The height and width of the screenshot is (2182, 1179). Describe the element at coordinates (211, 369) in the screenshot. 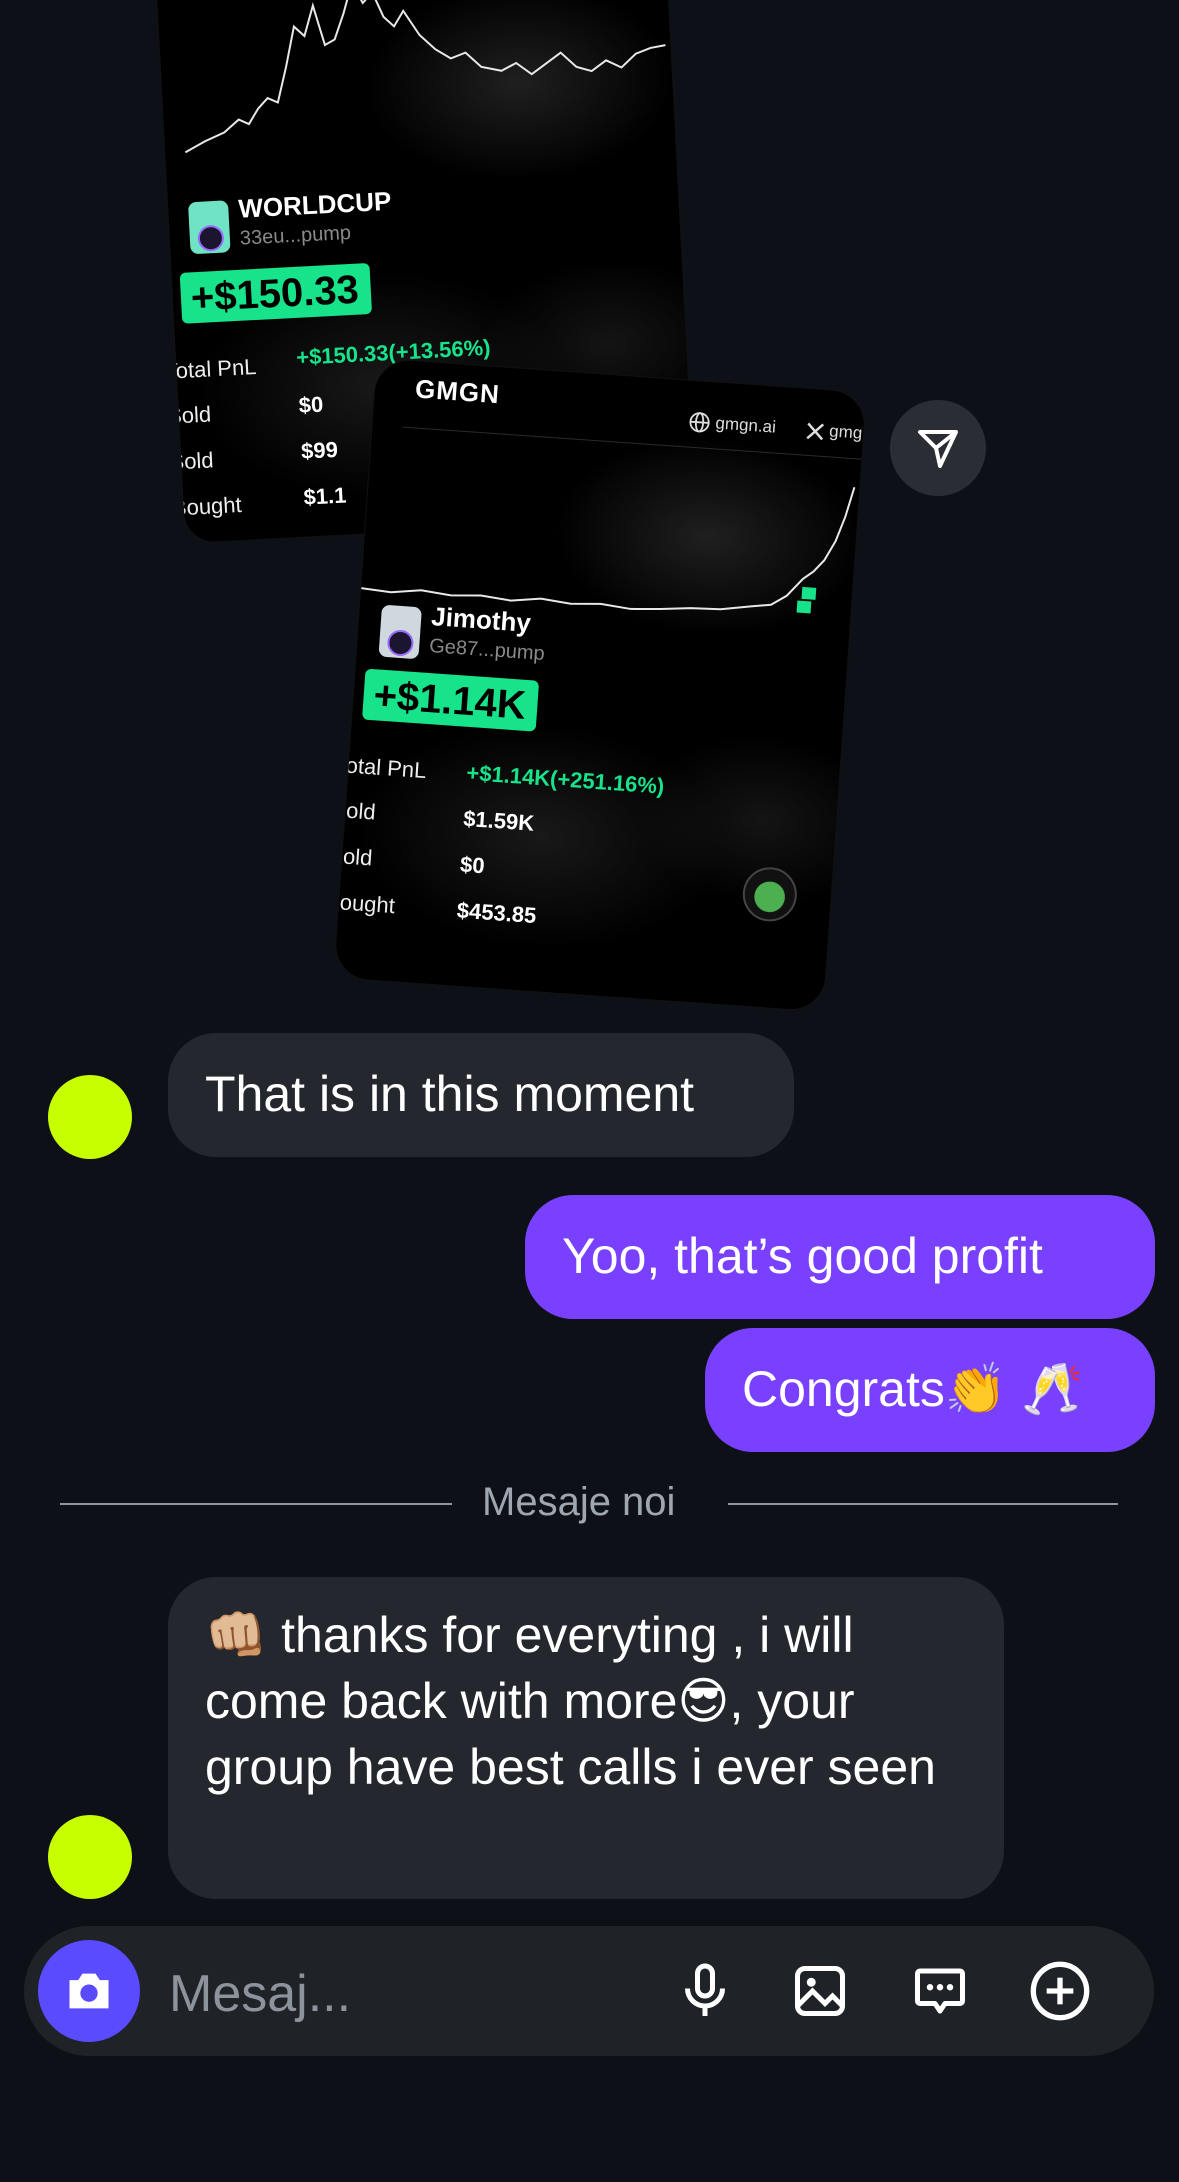

I see `stat-label: Total PnL` at that location.